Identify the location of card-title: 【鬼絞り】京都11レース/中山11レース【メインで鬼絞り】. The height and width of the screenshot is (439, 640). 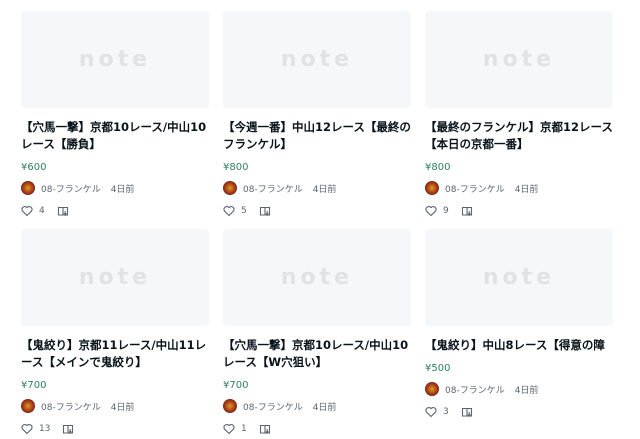
(115, 354).